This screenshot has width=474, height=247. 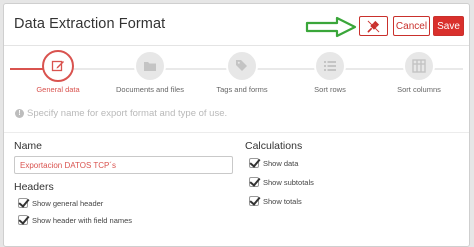 I want to click on show-totals-checkbox: Show totals, so click(x=275, y=201).